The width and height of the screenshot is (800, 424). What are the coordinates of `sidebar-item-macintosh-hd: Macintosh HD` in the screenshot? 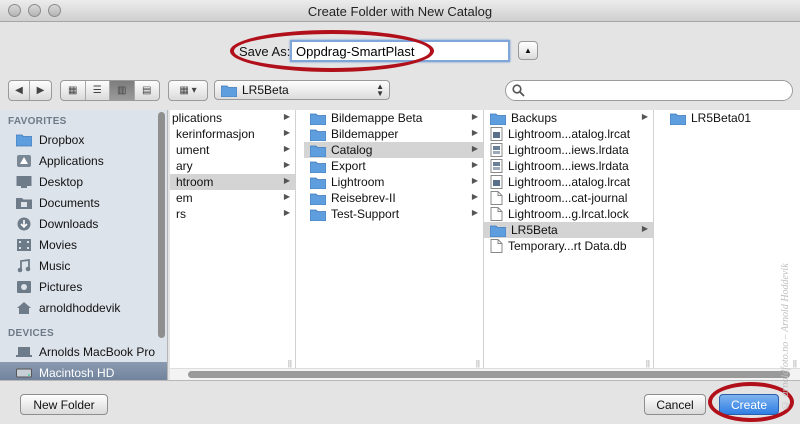 It's located at (83, 371).